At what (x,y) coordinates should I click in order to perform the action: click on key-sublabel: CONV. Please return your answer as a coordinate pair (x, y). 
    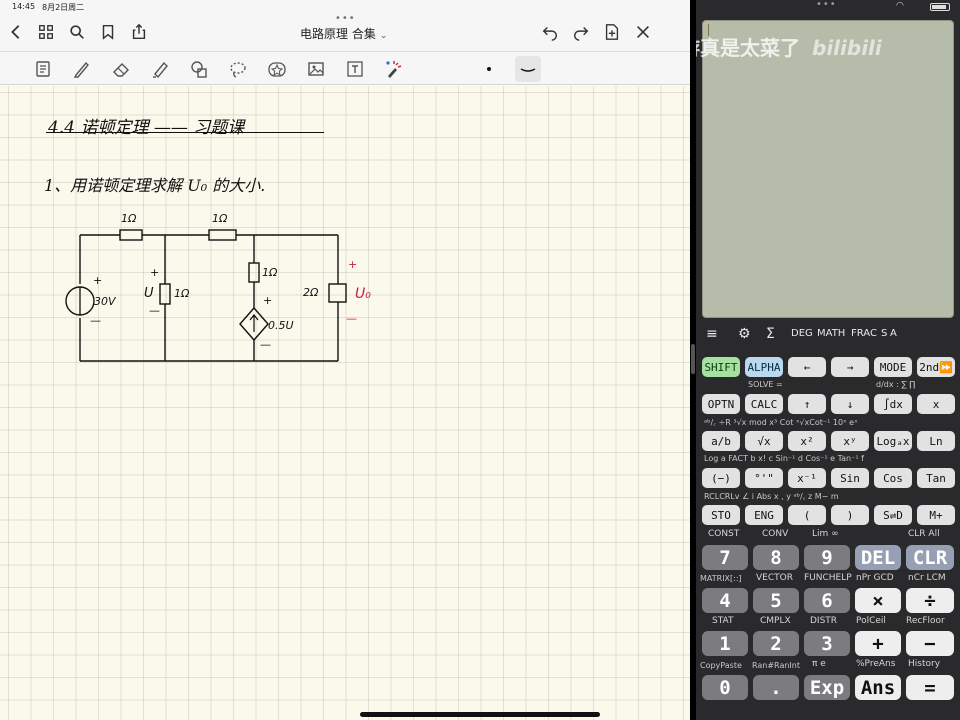
    Looking at the image, I should click on (775, 534).